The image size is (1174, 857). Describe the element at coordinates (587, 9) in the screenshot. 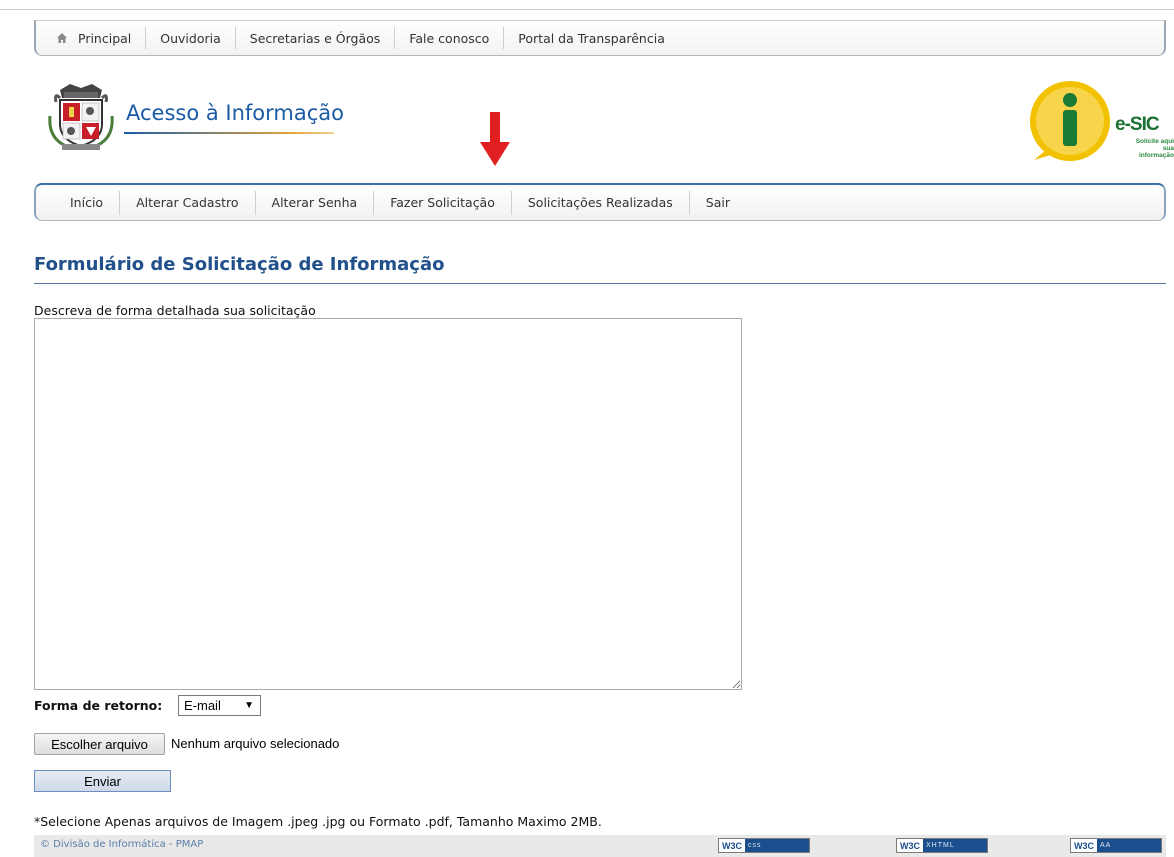

I see `top-divider` at that location.